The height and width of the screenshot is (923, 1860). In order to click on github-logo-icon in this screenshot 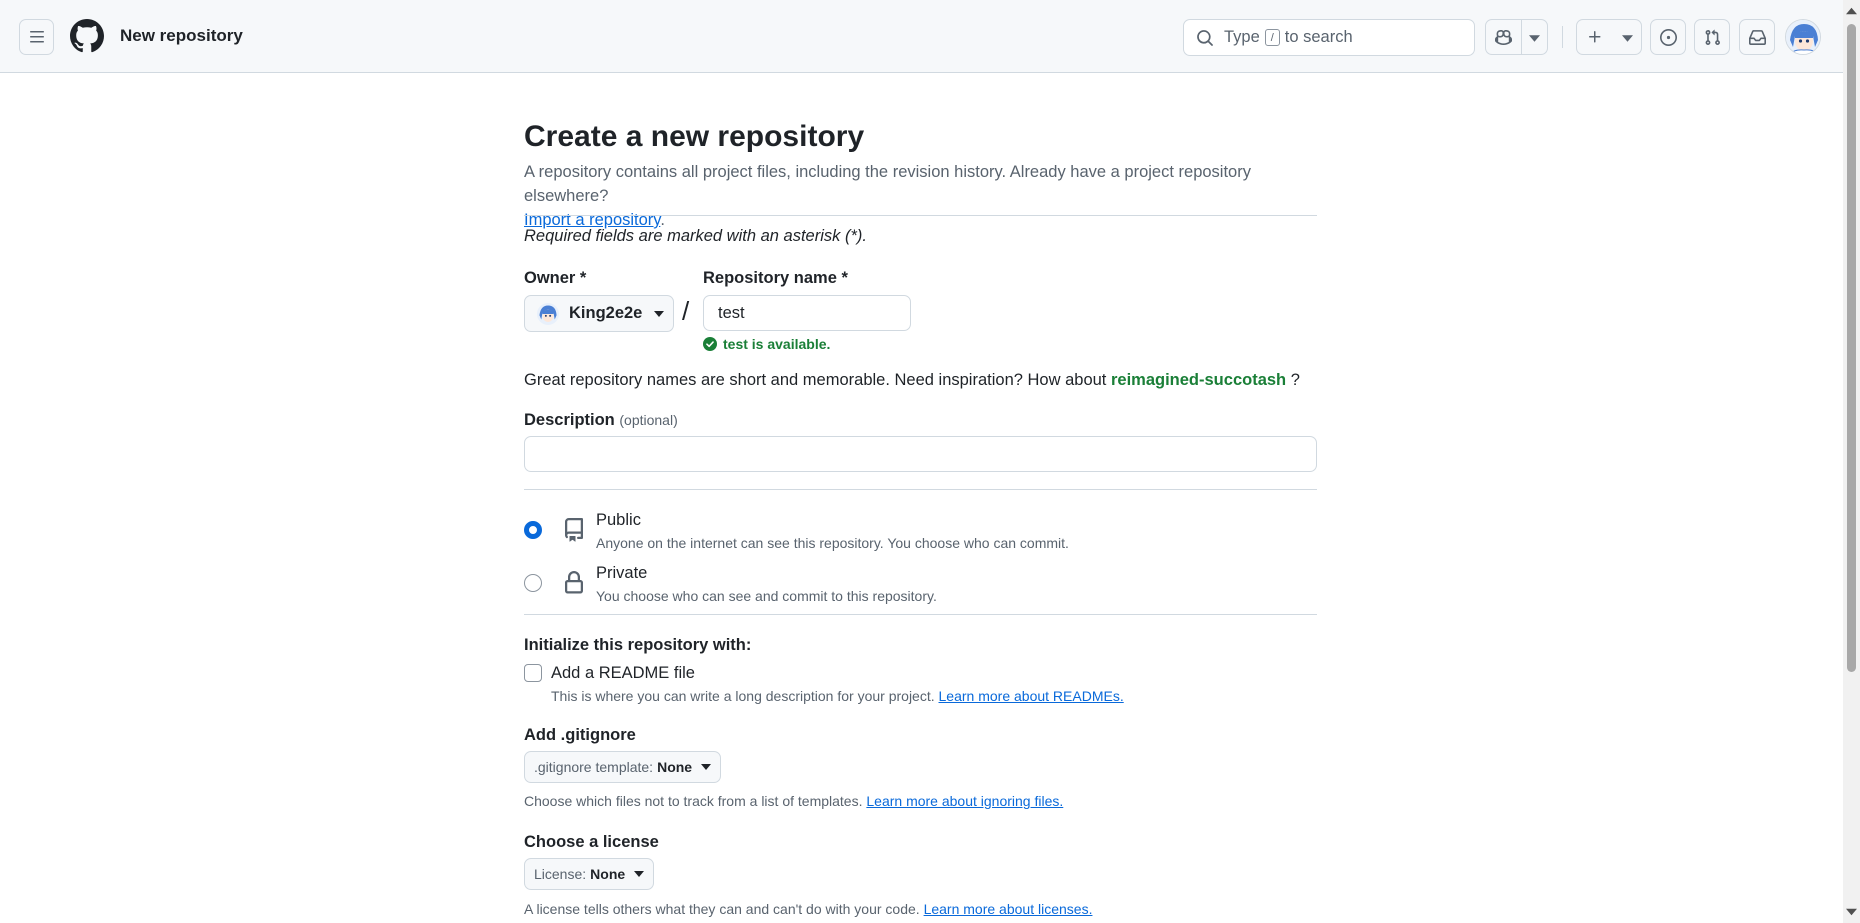, I will do `click(87, 36)`.